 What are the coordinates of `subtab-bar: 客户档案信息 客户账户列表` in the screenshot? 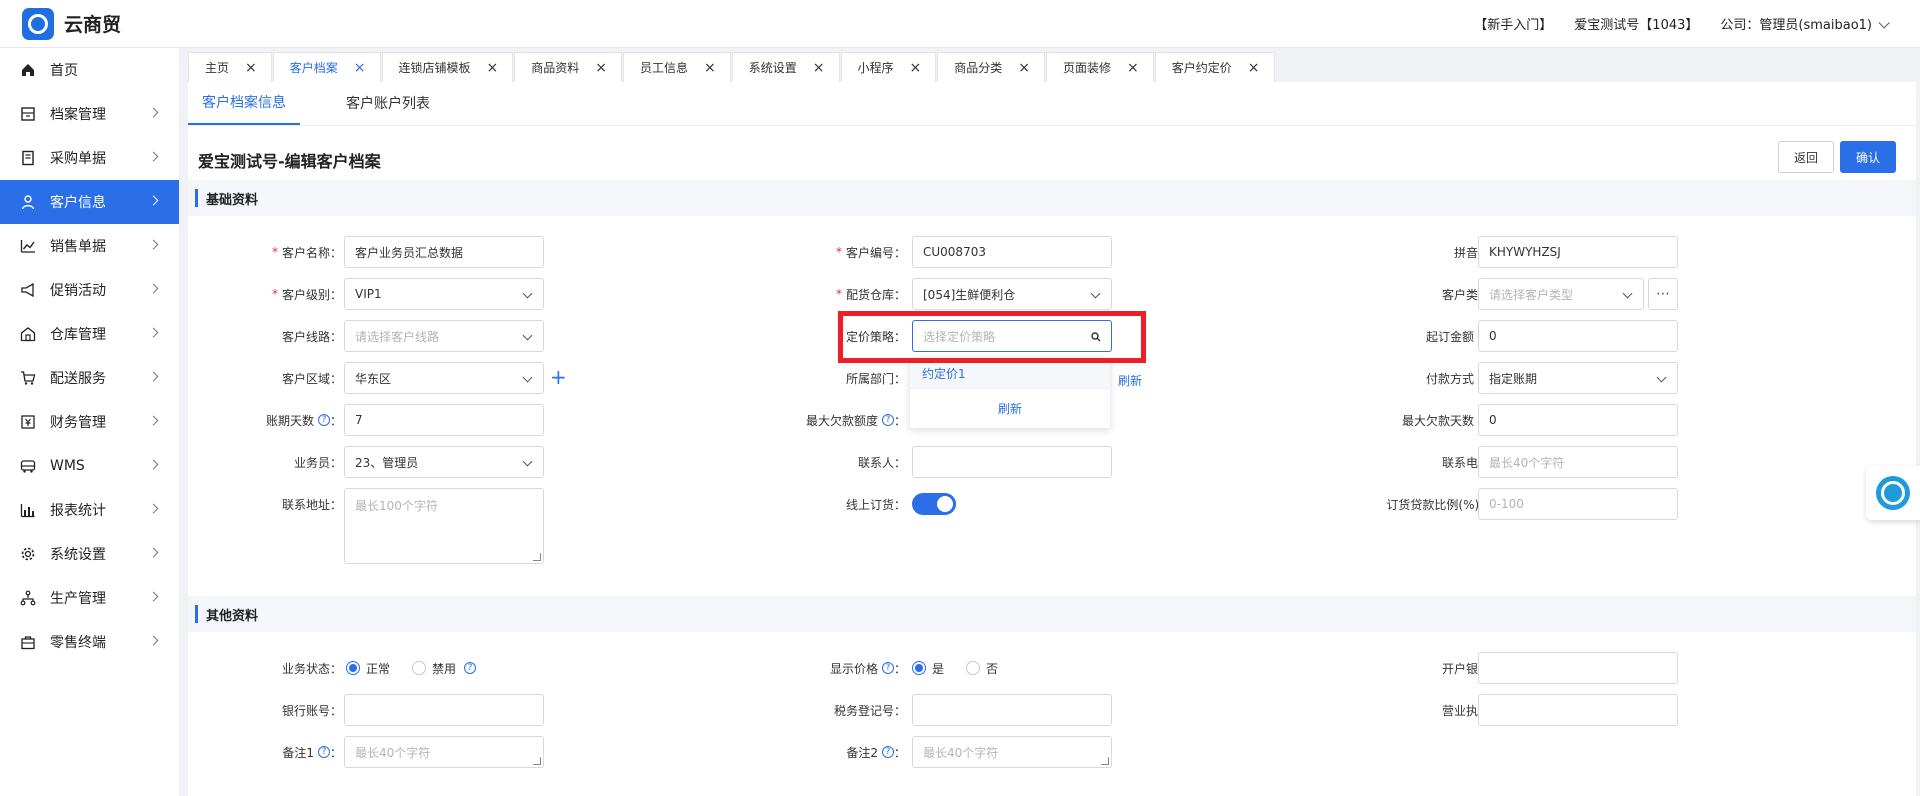 It's located at (1052, 104).